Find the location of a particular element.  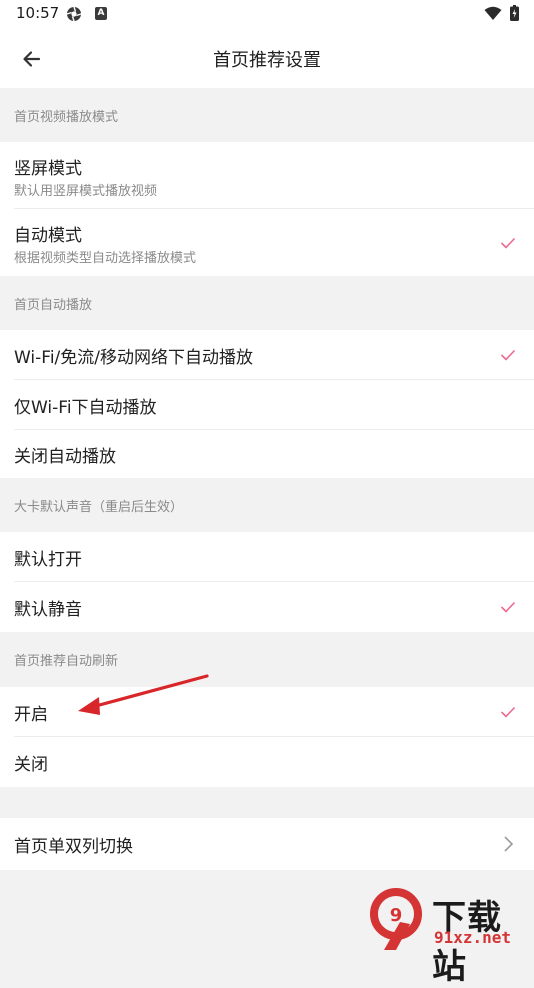

section-header-card-sound: 大卡默认声音（重启后生效） is located at coordinates (267, 505).